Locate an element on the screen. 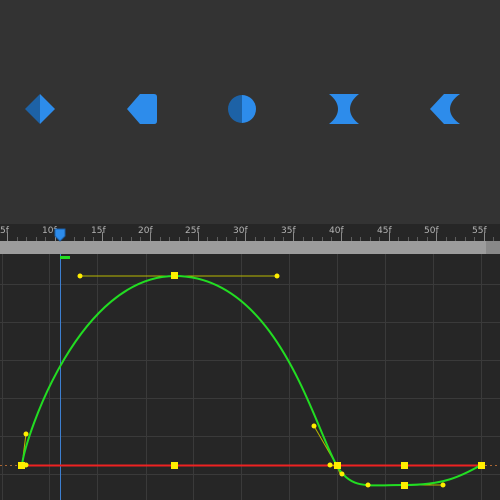 Image resolution: width=500 pixels, height=500 pixels. bezier-keyframe-icon is located at coordinates (242, 109).